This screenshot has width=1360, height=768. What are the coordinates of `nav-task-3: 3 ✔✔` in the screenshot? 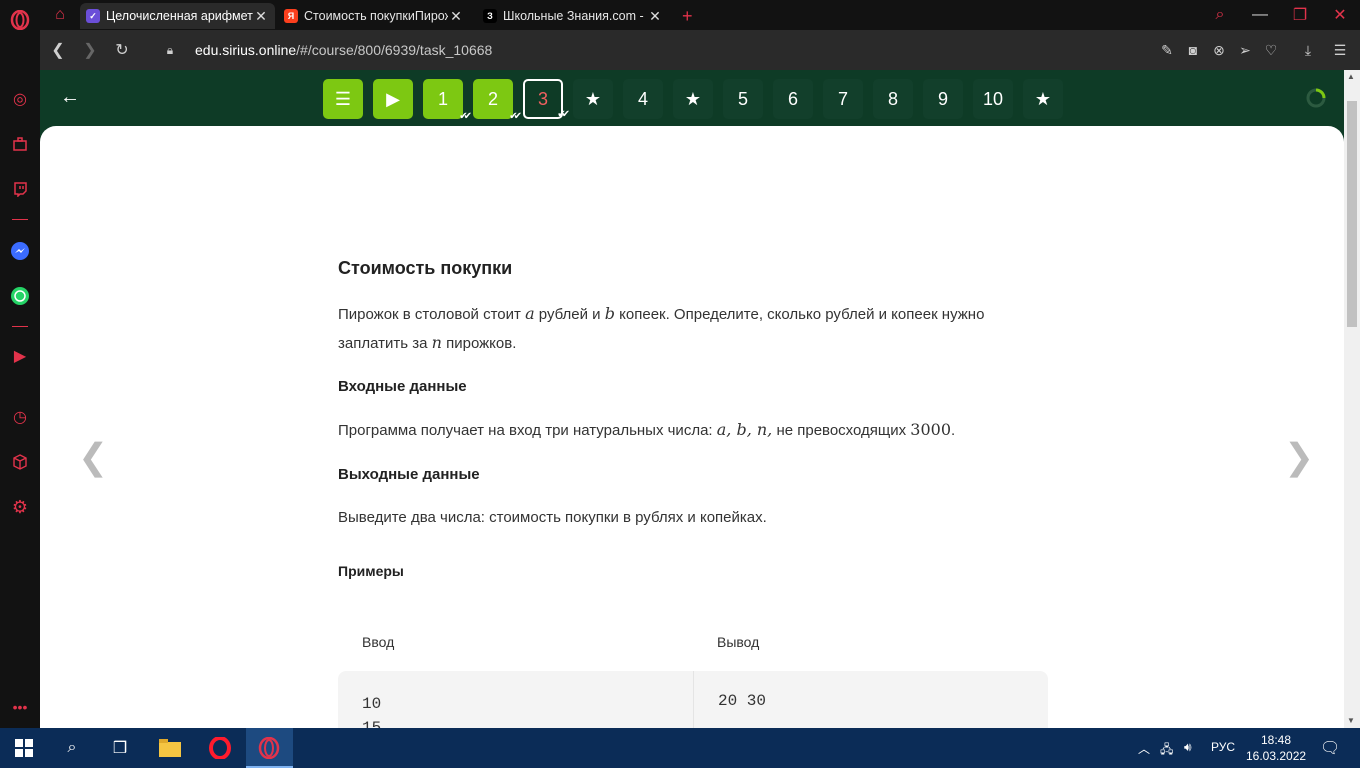 It's located at (546, 99).